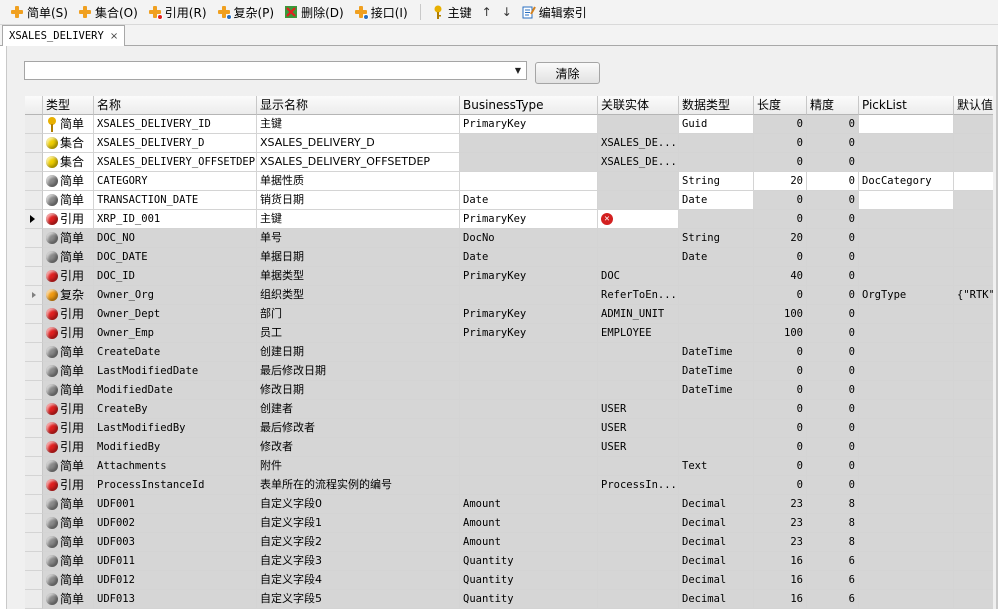 The height and width of the screenshot is (609, 998). I want to click on data-type-cell: Guid, so click(716, 124).